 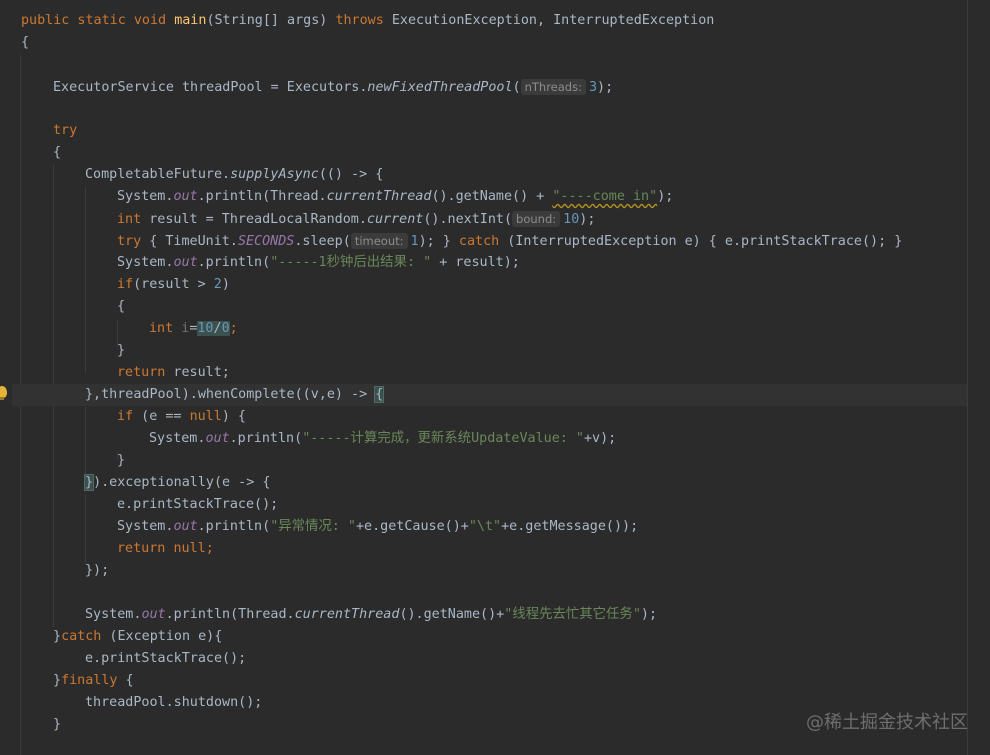 I want to click on code-line-11: if(result > 2), so click(x=173, y=285).